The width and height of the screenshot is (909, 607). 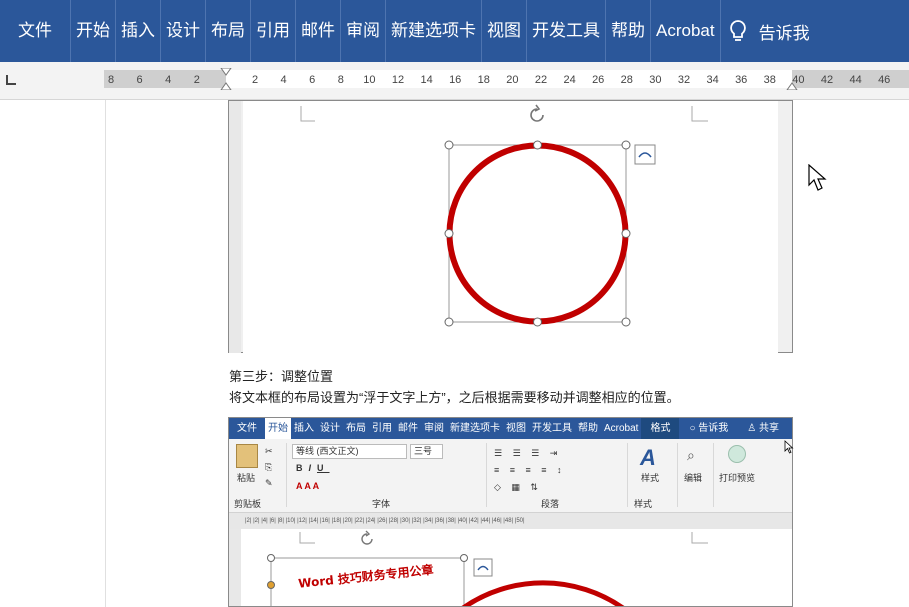 What do you see at coordinates (550, 504) in the screenshot?
I see `group-paragraph: 段落` at bounding box center [550, 504].